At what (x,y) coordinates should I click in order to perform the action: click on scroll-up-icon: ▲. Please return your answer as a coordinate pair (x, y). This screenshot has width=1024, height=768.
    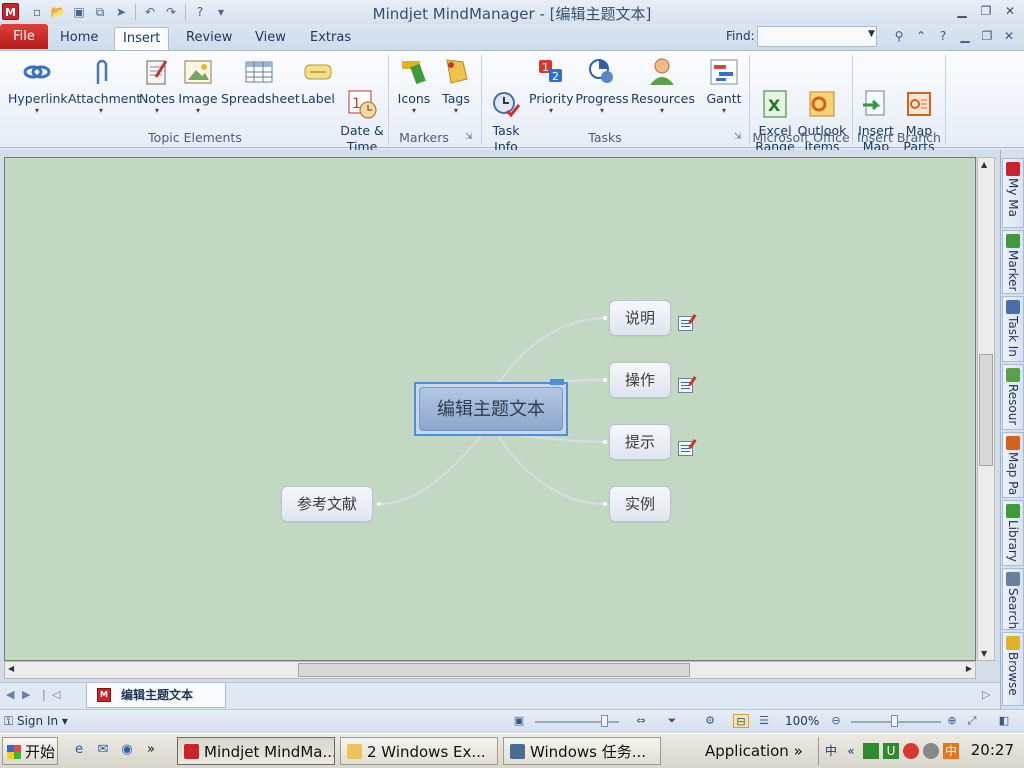
    Looking at the image, I should click on (984, 164).